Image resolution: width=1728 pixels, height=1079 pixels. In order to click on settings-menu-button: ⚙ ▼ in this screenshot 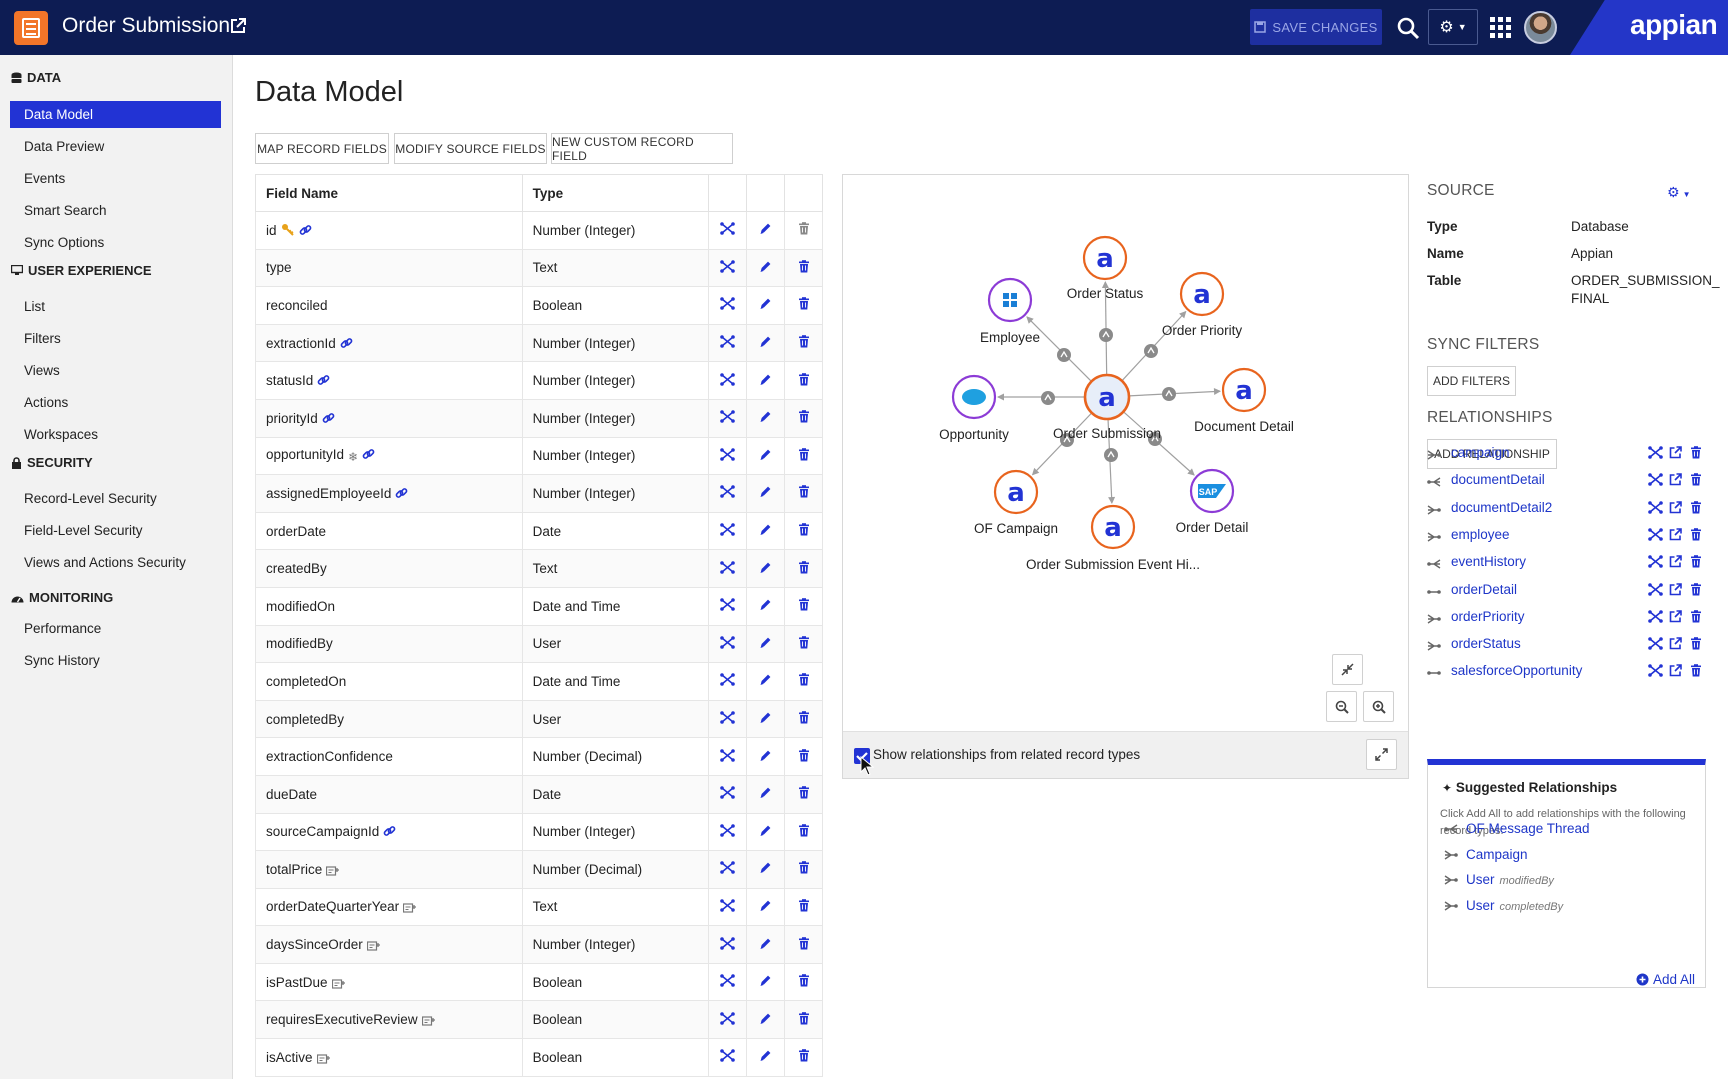, I will do `click(1453, 27)`.